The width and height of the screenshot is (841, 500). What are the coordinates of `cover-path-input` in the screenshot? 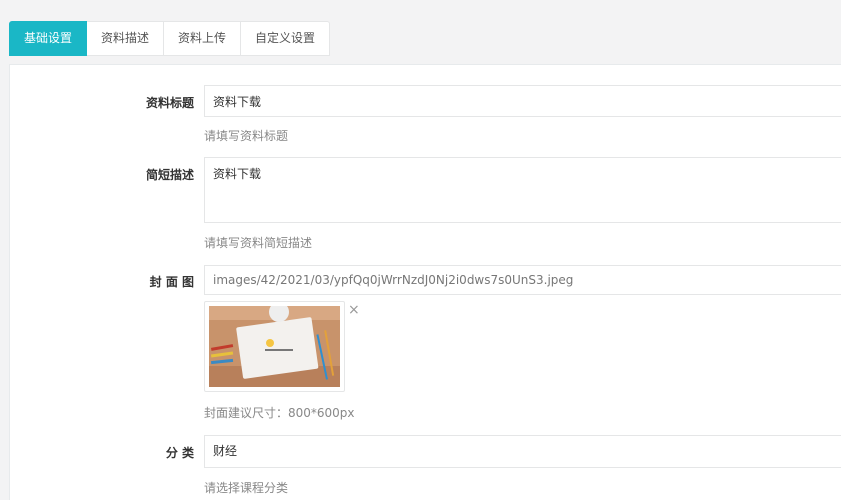 It's located at (522, 280).